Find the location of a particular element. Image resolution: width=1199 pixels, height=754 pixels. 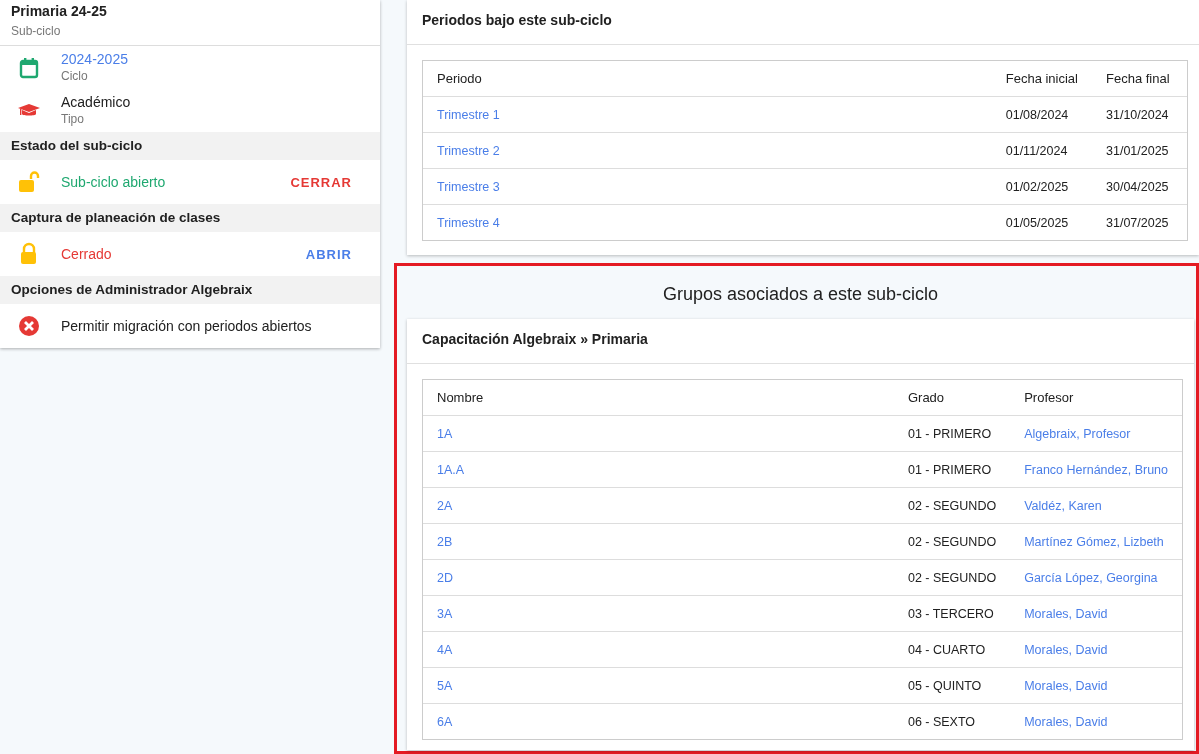

column-header: Grado is located at coordinates (959, 398).